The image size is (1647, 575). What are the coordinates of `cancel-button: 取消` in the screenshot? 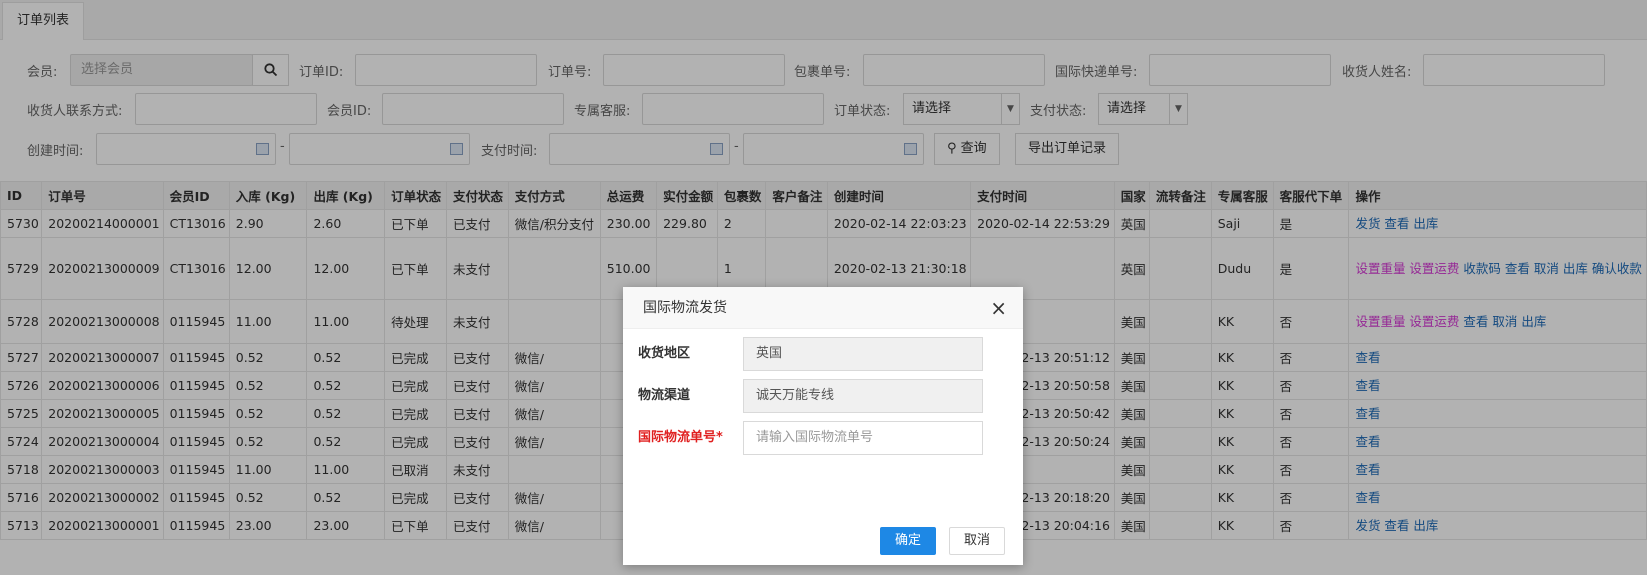 It's located at (977, 541).